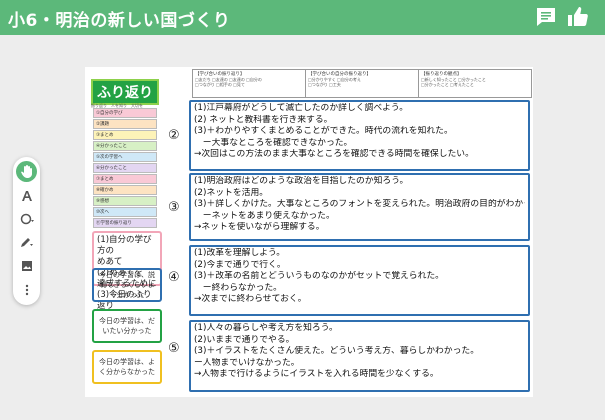  Describe the element at coordinates (334, 154) in the screenshot. I see `answer-line: →次回はこの方法のまま大事なところを確認できる時間を確保したい。` at that location.